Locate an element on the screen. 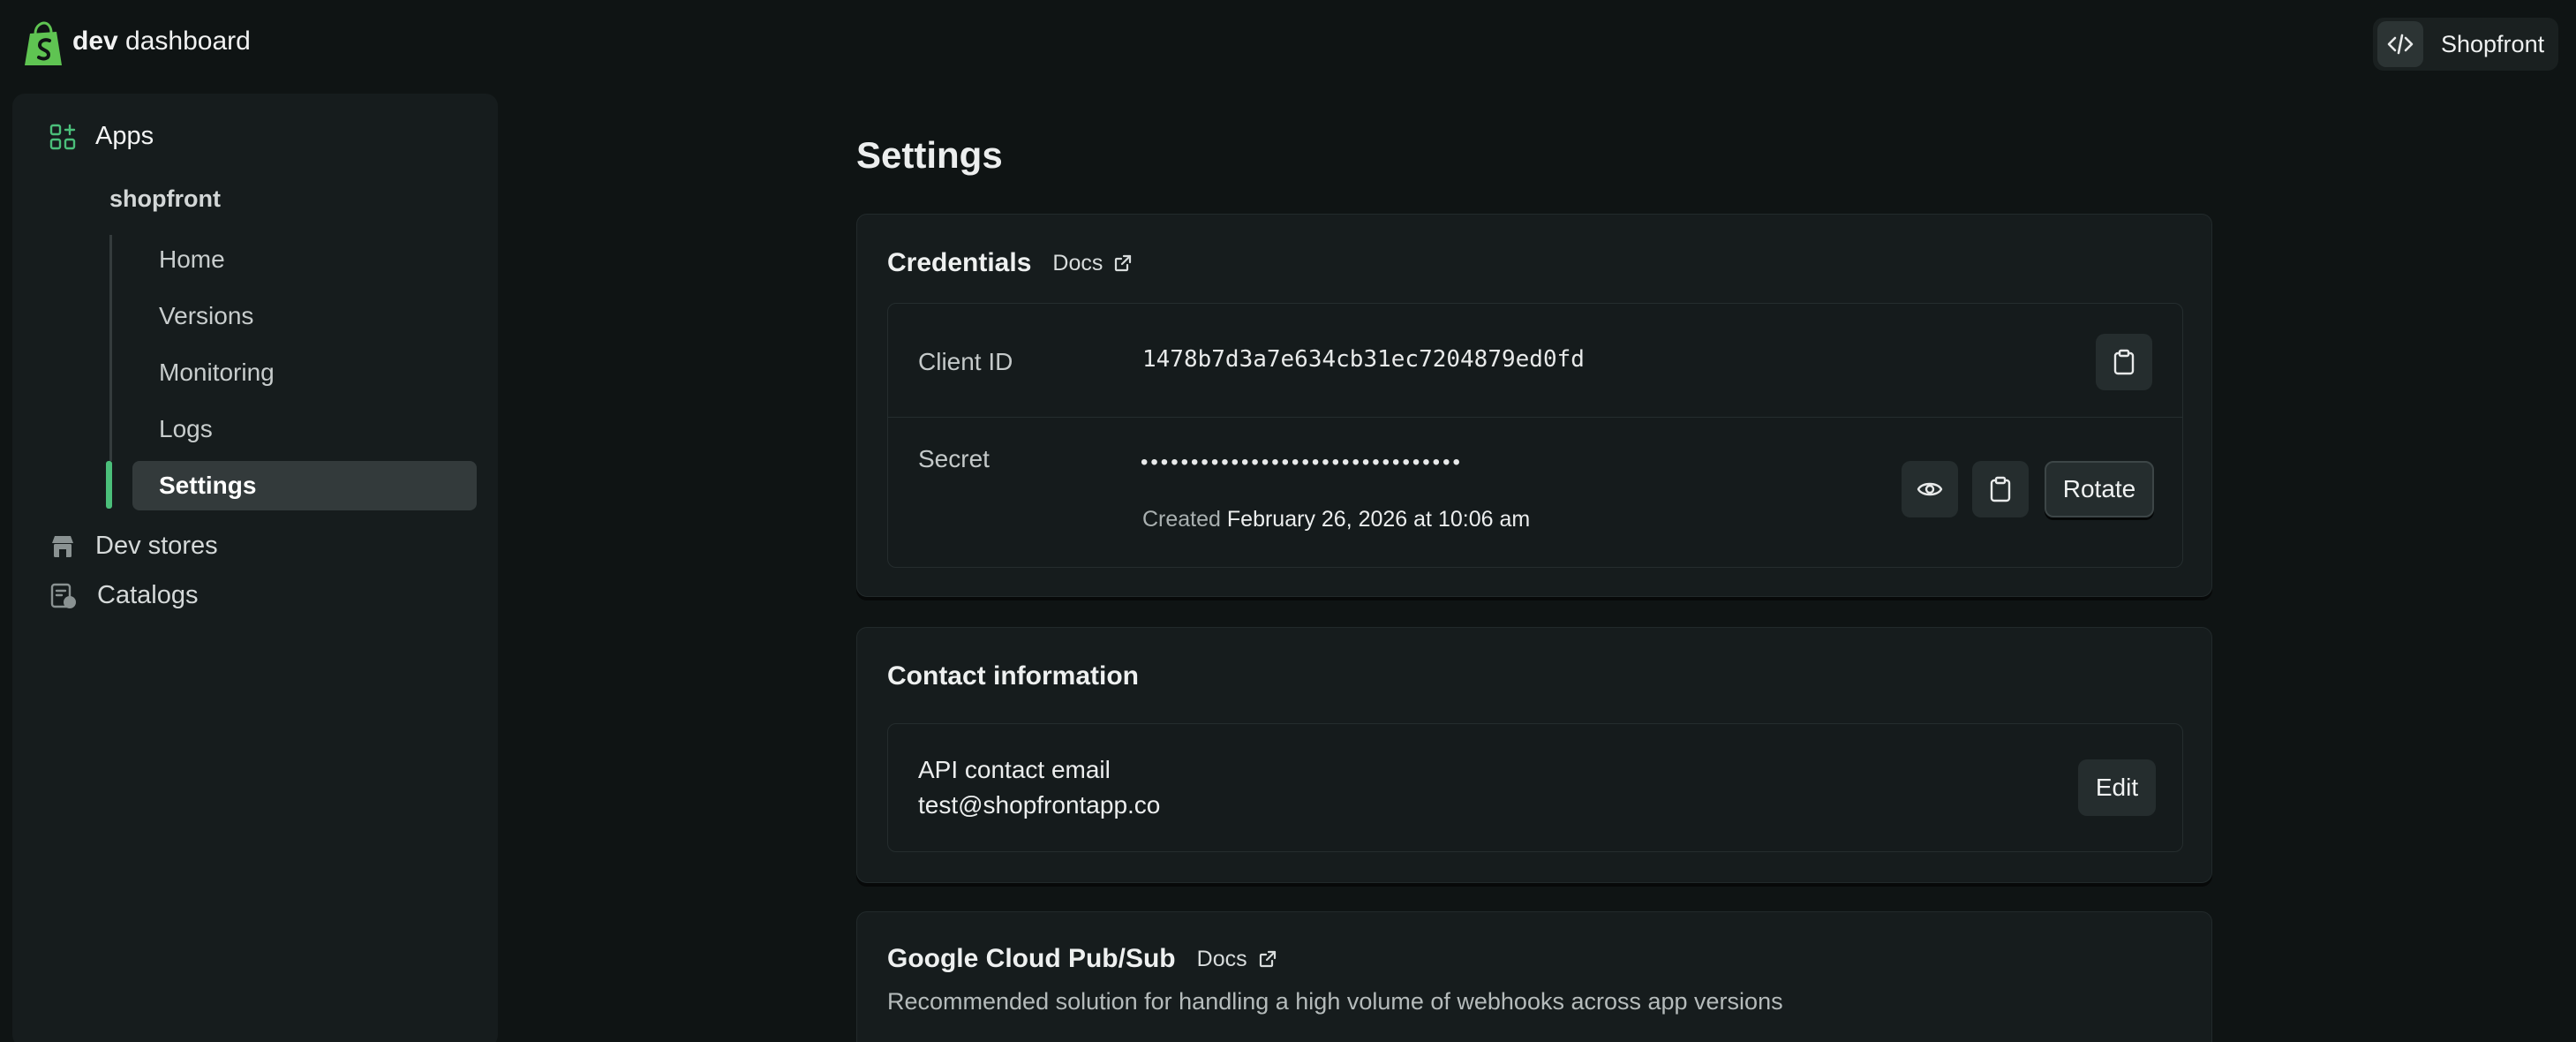  api-email-label: API contact email is located at coordinates (1015, 769).